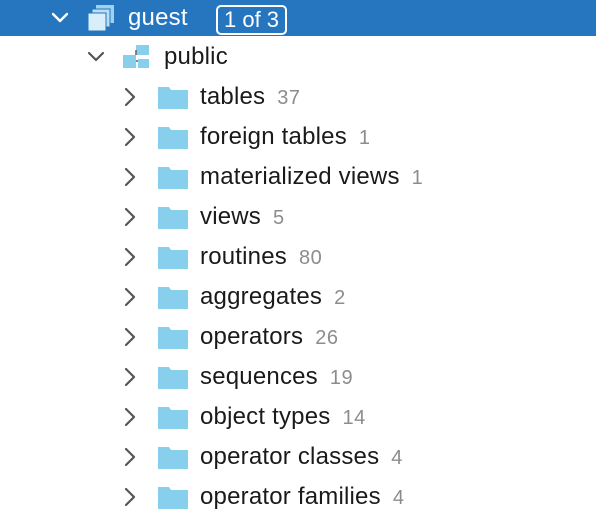 Image resolution: width=596 pixels, height=524 pixels. Describe the element at coordinates (354, 418) in the screenshot. I see `item-count: 14` at that location.